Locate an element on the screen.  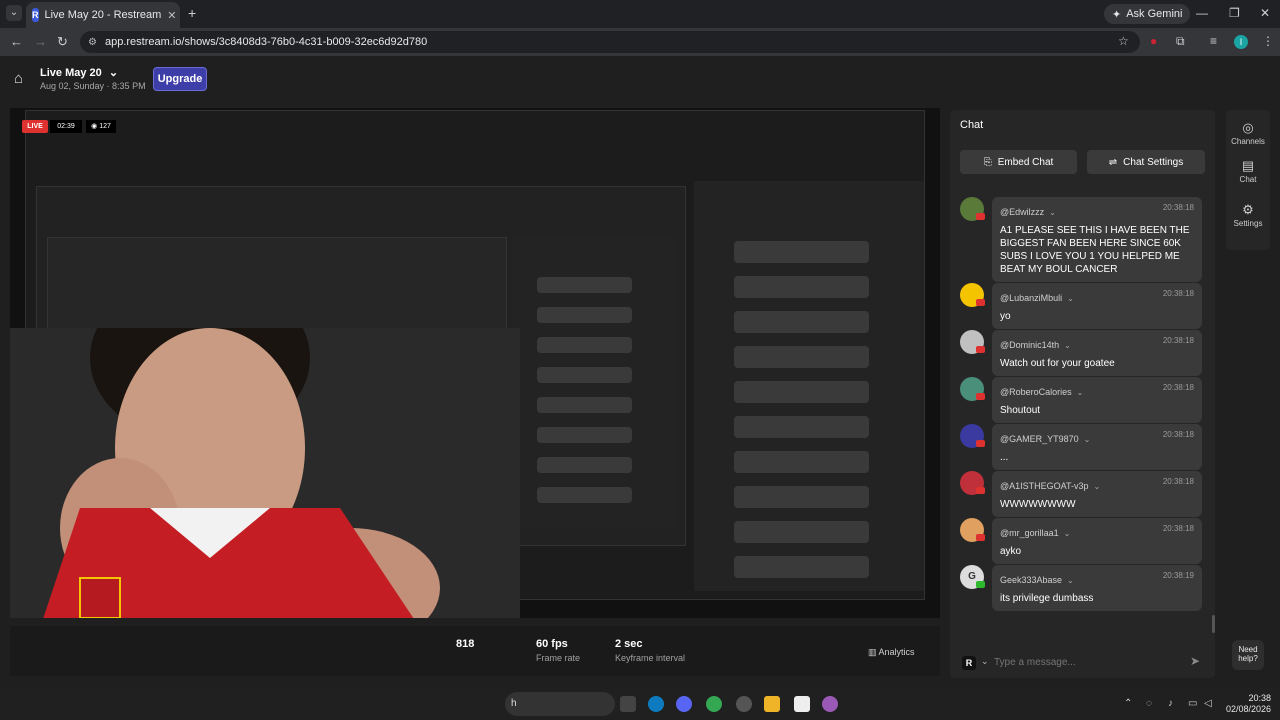
chat-message-text: Watch out for your goatee is located at coordinates (1057, 363).